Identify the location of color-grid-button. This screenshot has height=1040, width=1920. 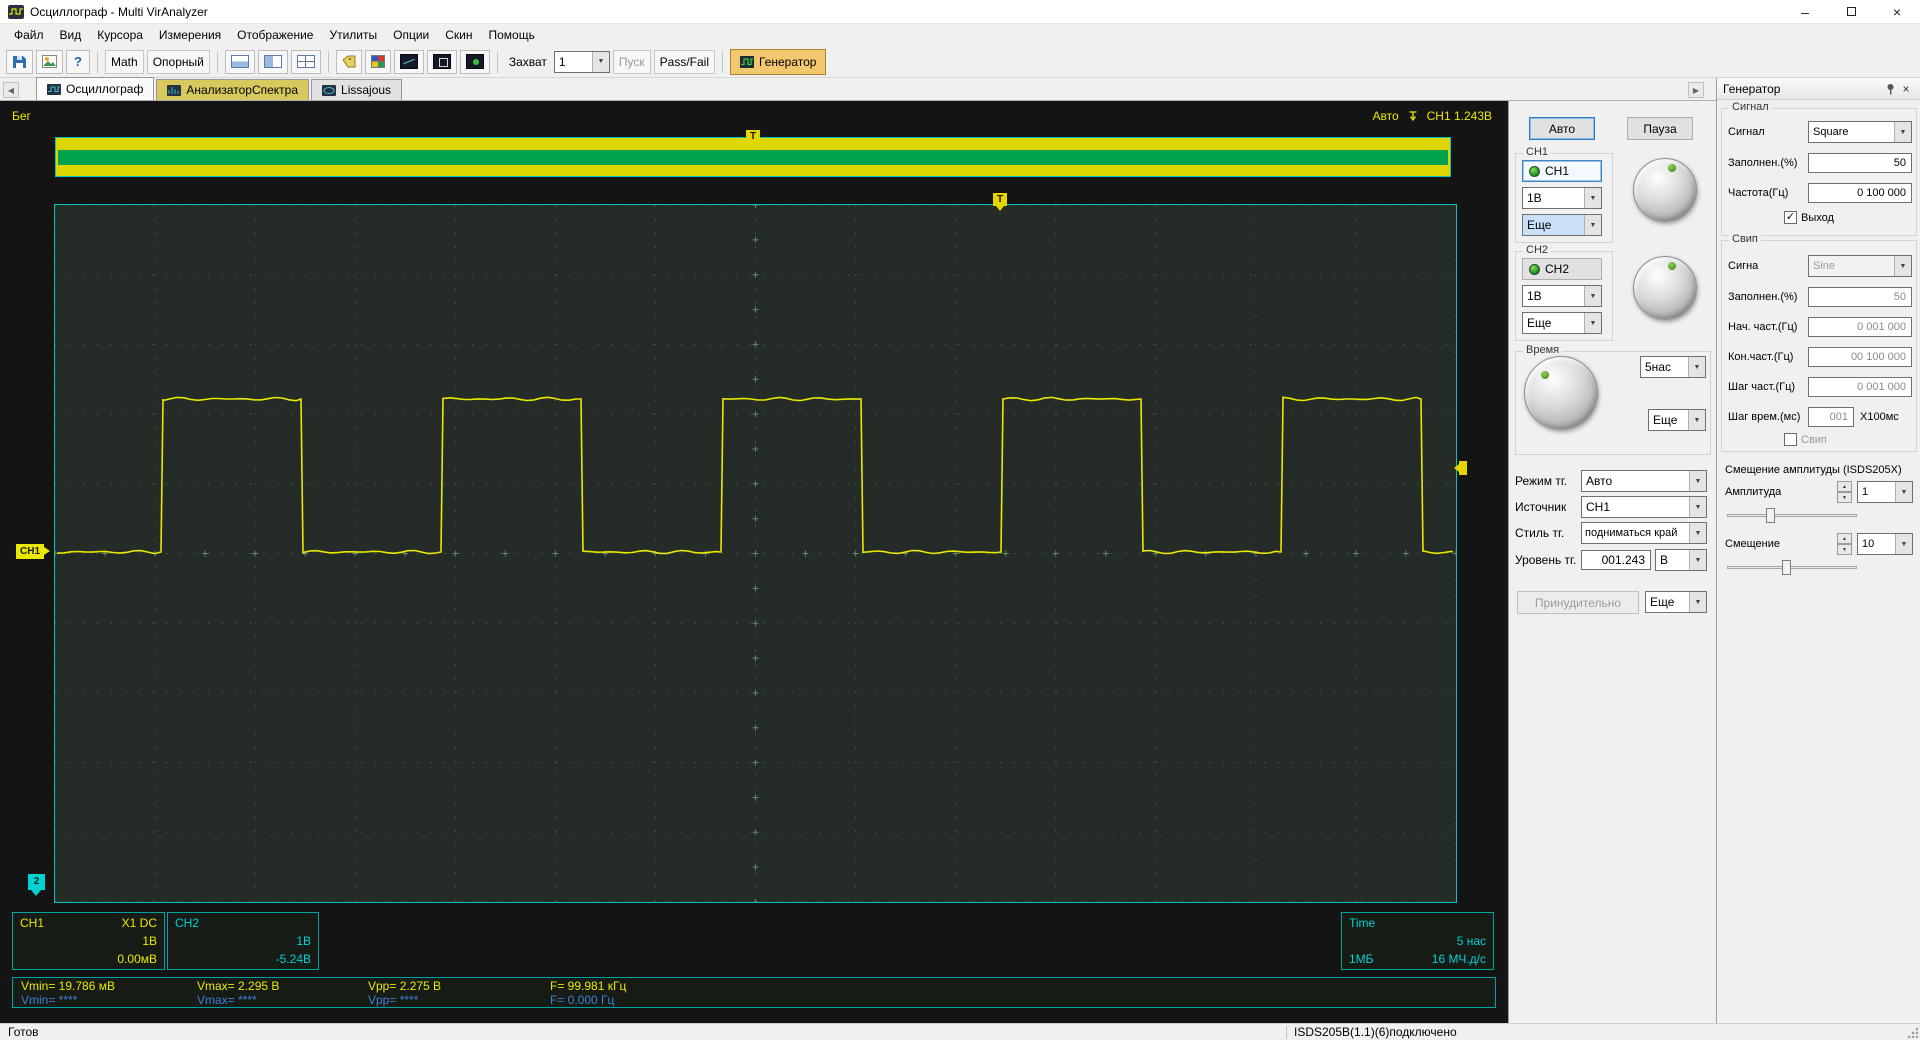
(377, 61).